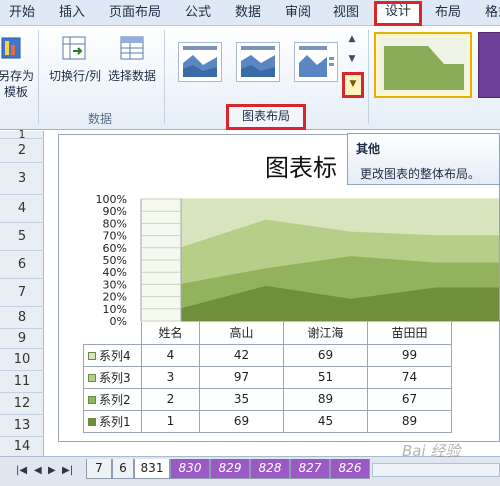 The height and width of the screenshot is (486, 500). I want to click on data-table-cell: 67, so click(409, 399).